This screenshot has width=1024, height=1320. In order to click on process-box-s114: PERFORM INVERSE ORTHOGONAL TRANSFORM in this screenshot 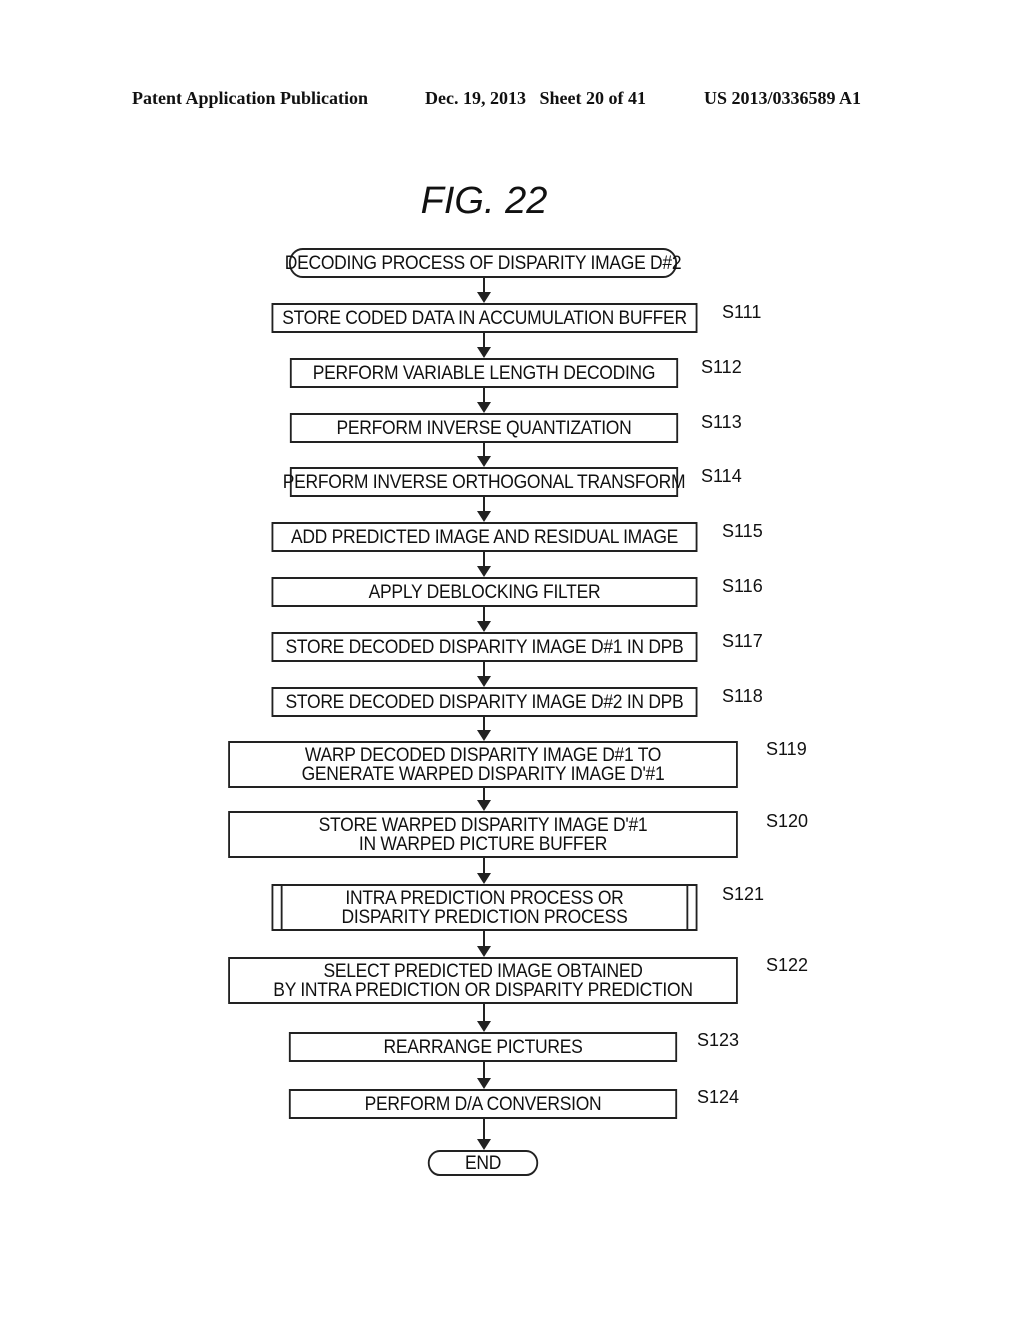, I will do `click(484, 482)`.